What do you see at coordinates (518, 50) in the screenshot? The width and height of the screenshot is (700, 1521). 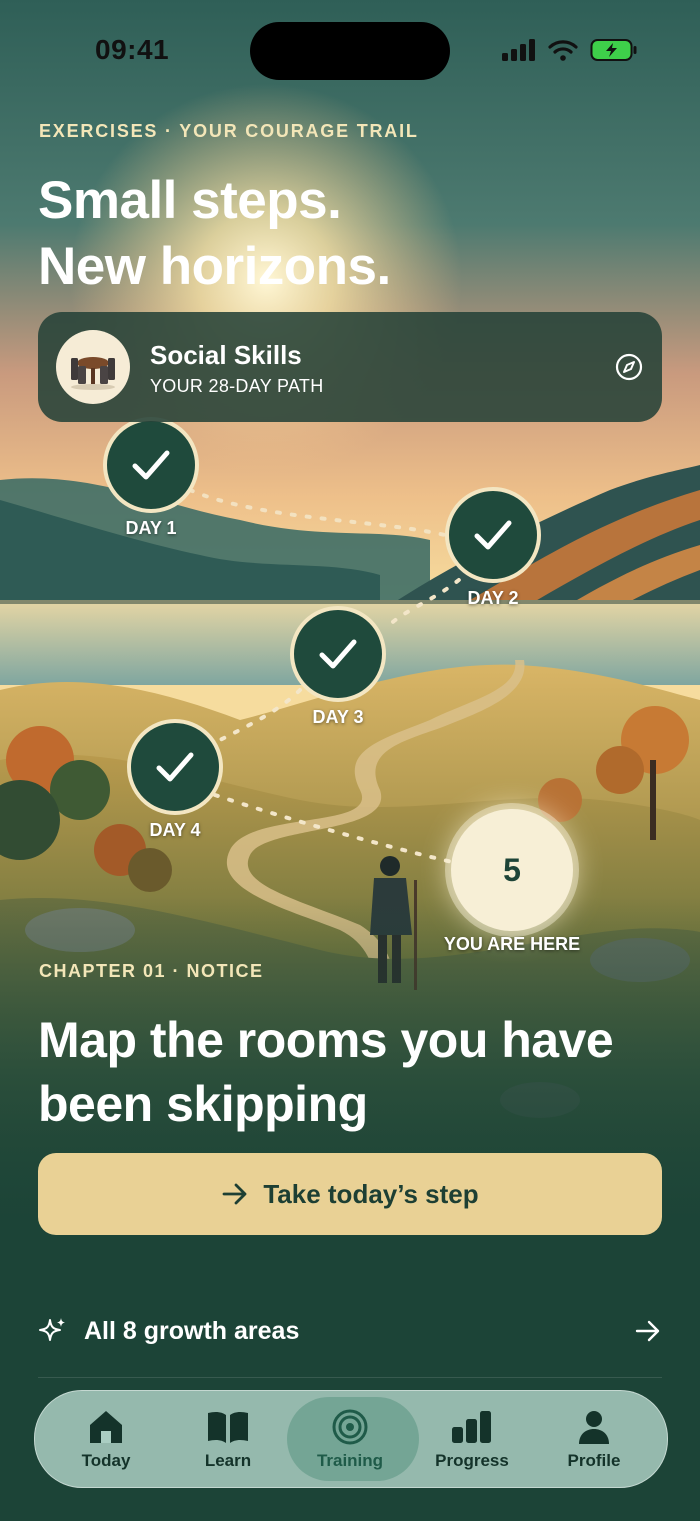 I see `signal-icon` at bounding box center [518, 50].